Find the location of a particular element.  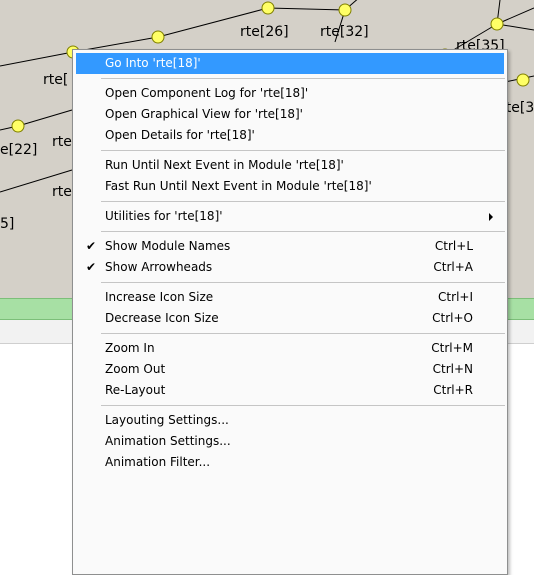

menu-item-open-graphical-view: Open Graphical View for 'rte[18]' is located at coordinates (290, 114).